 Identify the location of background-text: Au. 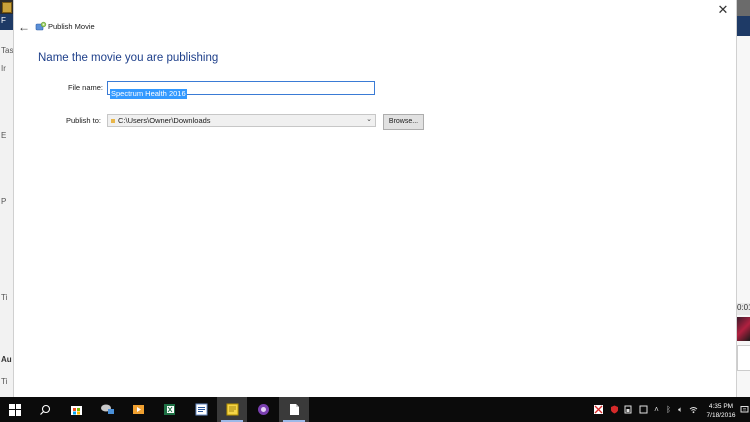
(6, 359).